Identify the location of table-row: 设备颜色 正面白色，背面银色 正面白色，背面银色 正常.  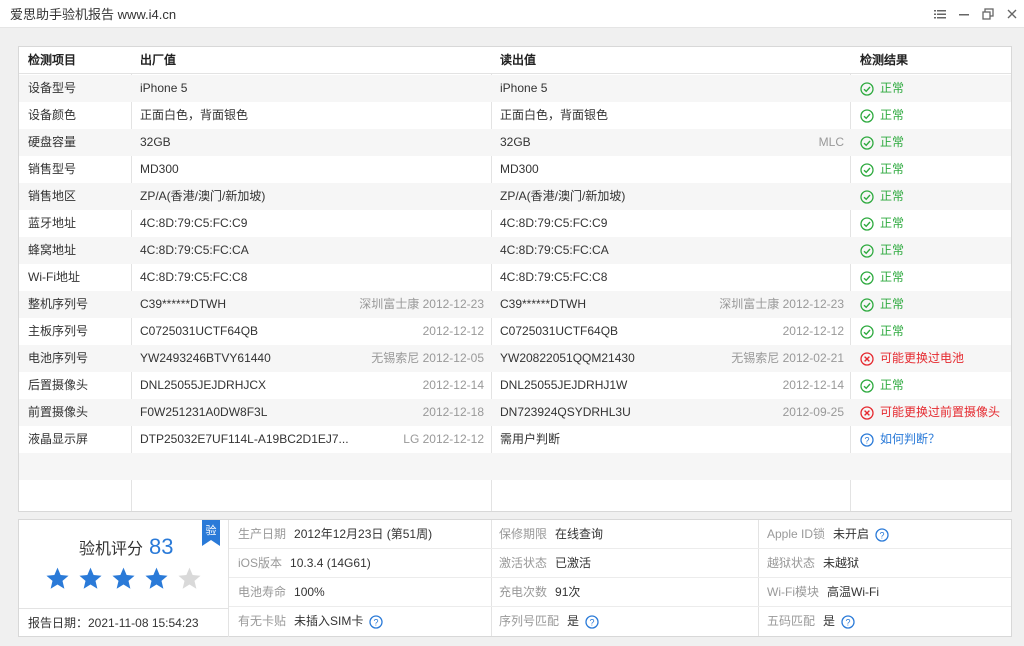
(515, 115).